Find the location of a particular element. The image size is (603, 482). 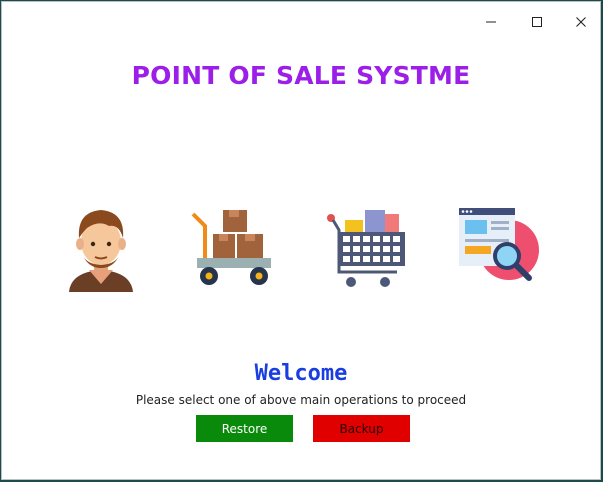

minimize-button is located at coordinates (491, 22).